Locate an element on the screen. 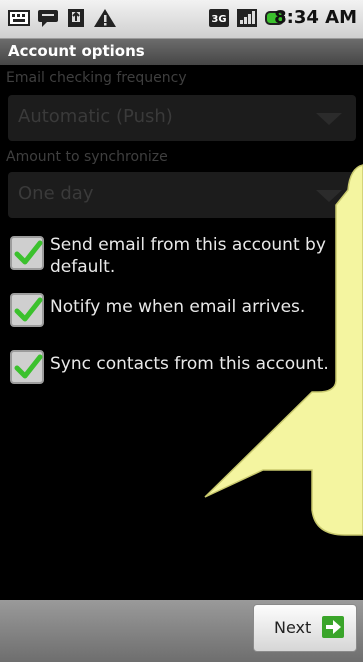 This screenshot has width=363, height=662. next-button: Next is located at coordinates (305, 628).